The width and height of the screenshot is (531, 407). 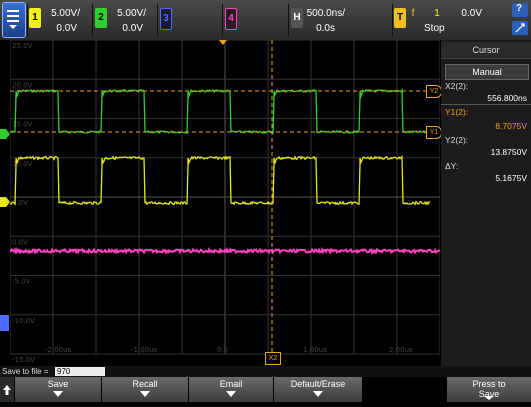 What do you see at coordinates (145, 389) in the screenshot?
I see `recall-softkey: Recall` at bounding box center [145, 389].